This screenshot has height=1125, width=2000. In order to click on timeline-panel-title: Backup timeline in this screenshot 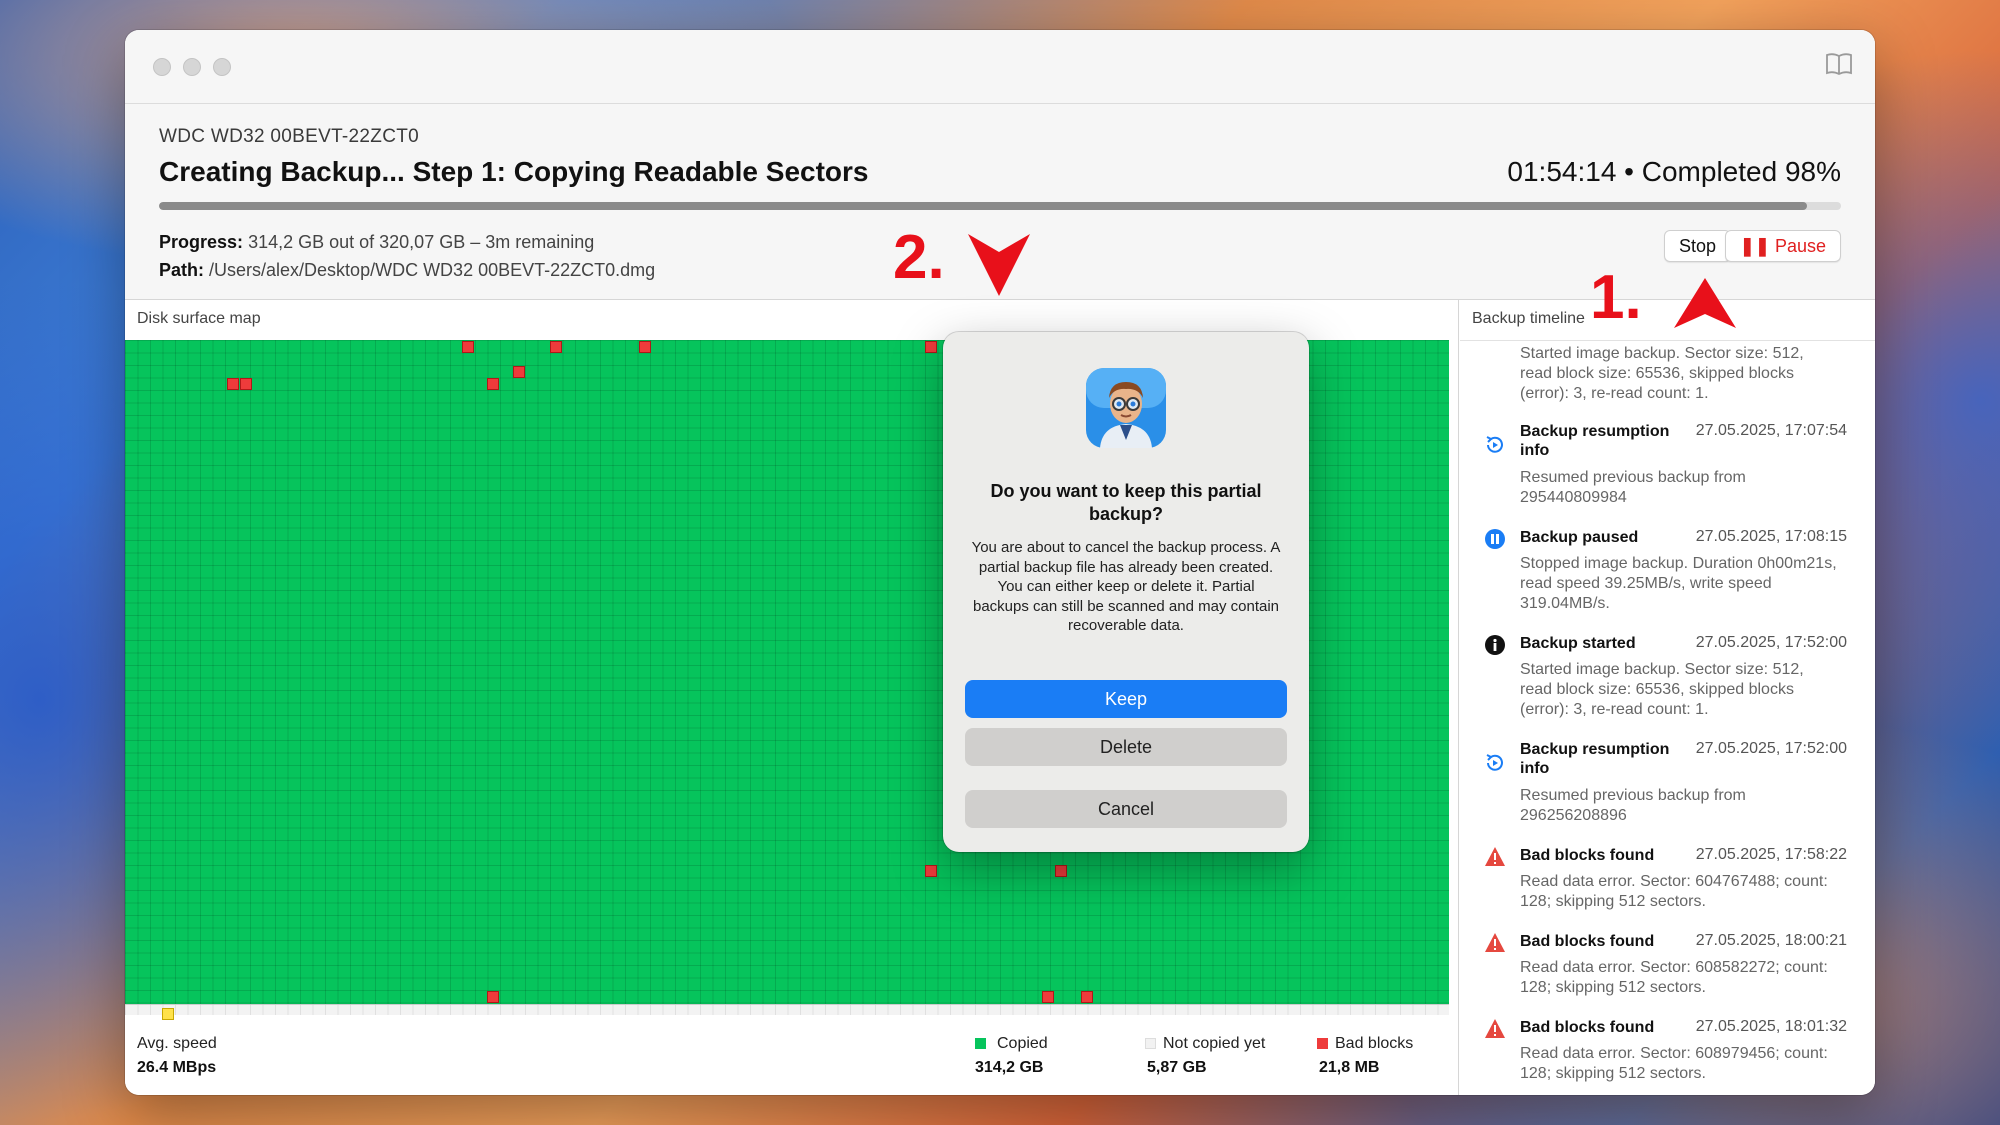, I will do `click(1528, 318)`.